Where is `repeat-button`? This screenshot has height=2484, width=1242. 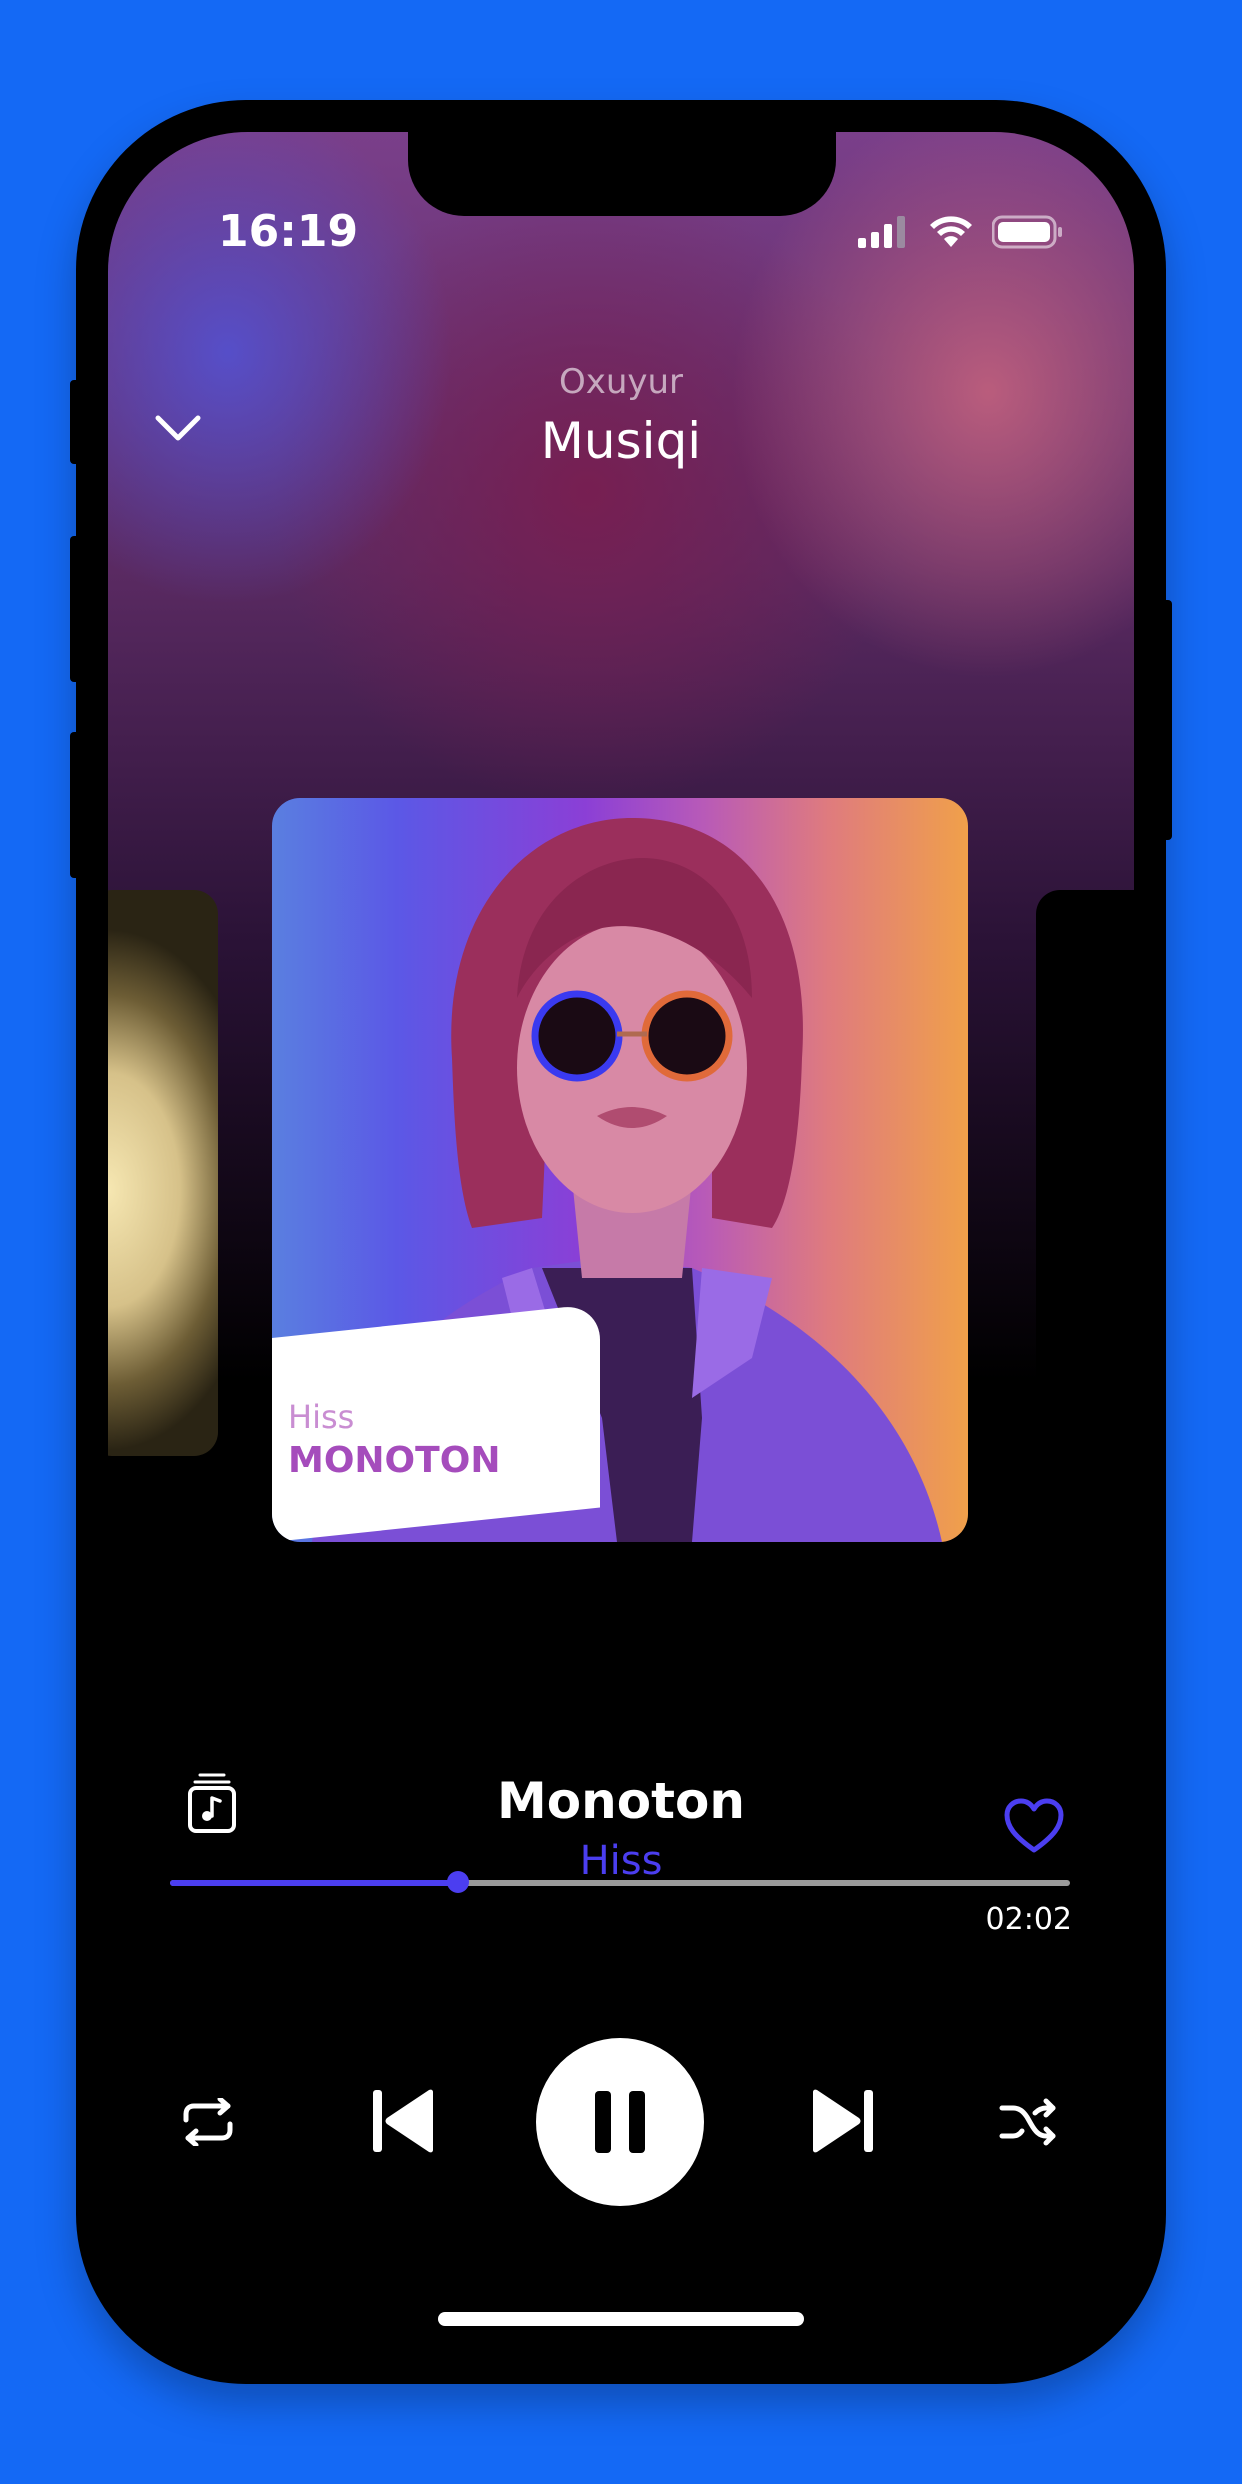 repeat-button is located at coordinates (208, 2122).